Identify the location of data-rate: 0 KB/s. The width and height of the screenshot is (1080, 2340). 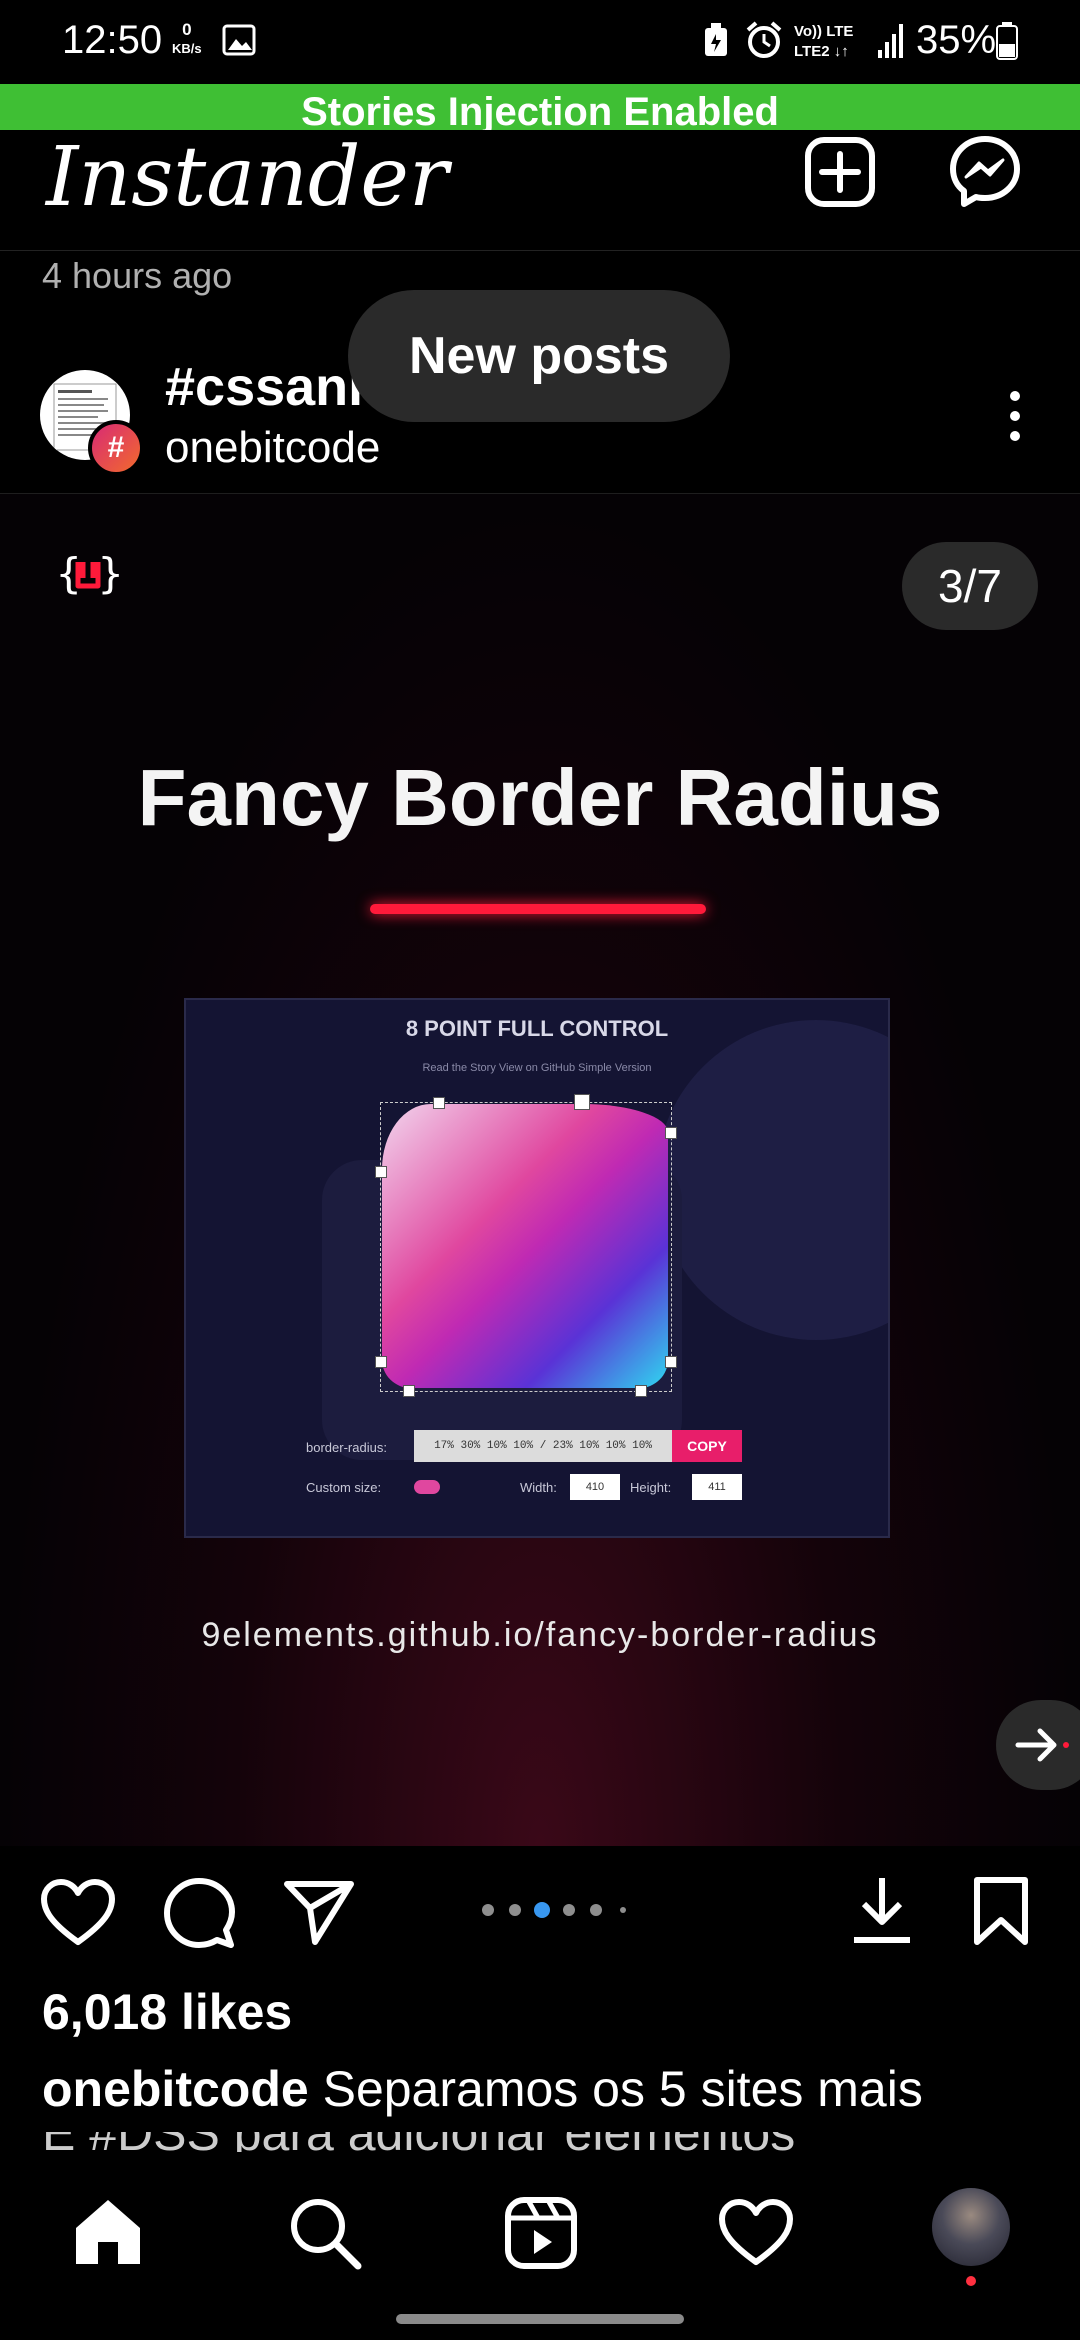
(187, 39).